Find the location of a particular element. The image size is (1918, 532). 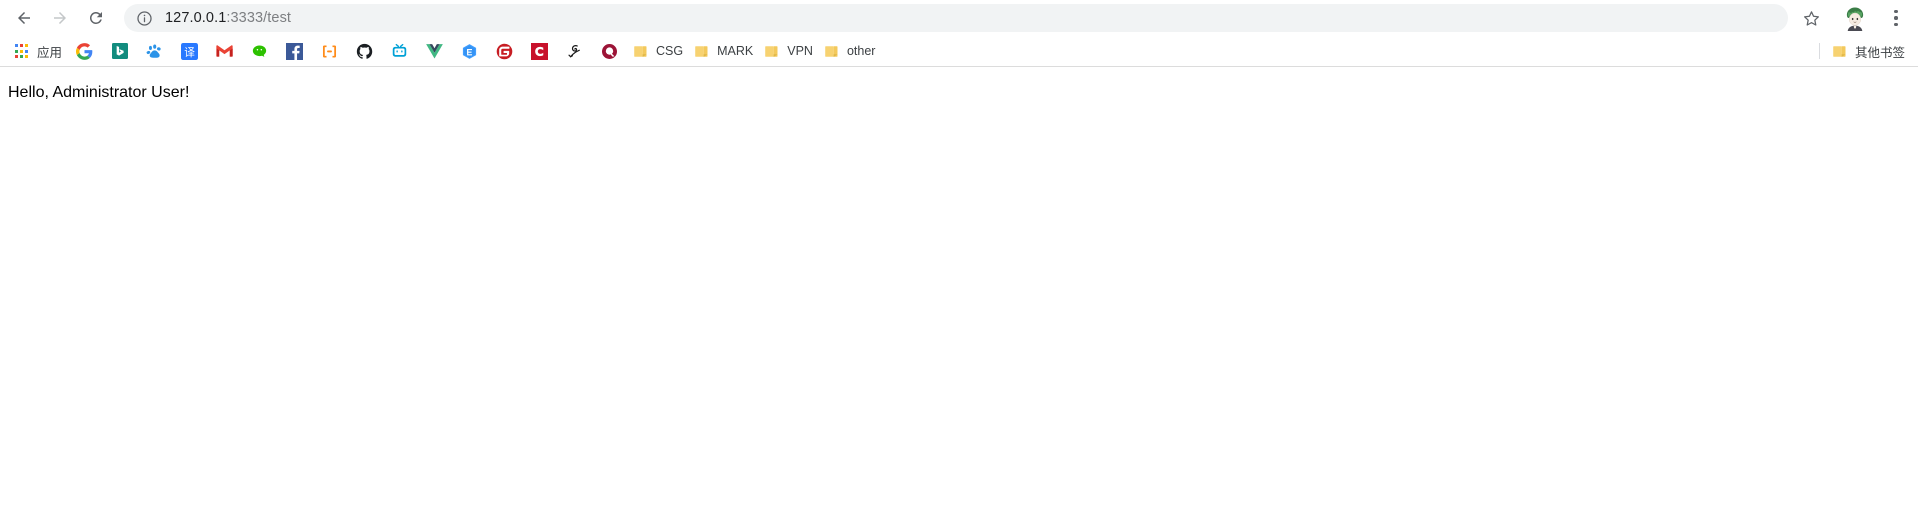

bookmarks-separator is located at coordinates (1819, 51).